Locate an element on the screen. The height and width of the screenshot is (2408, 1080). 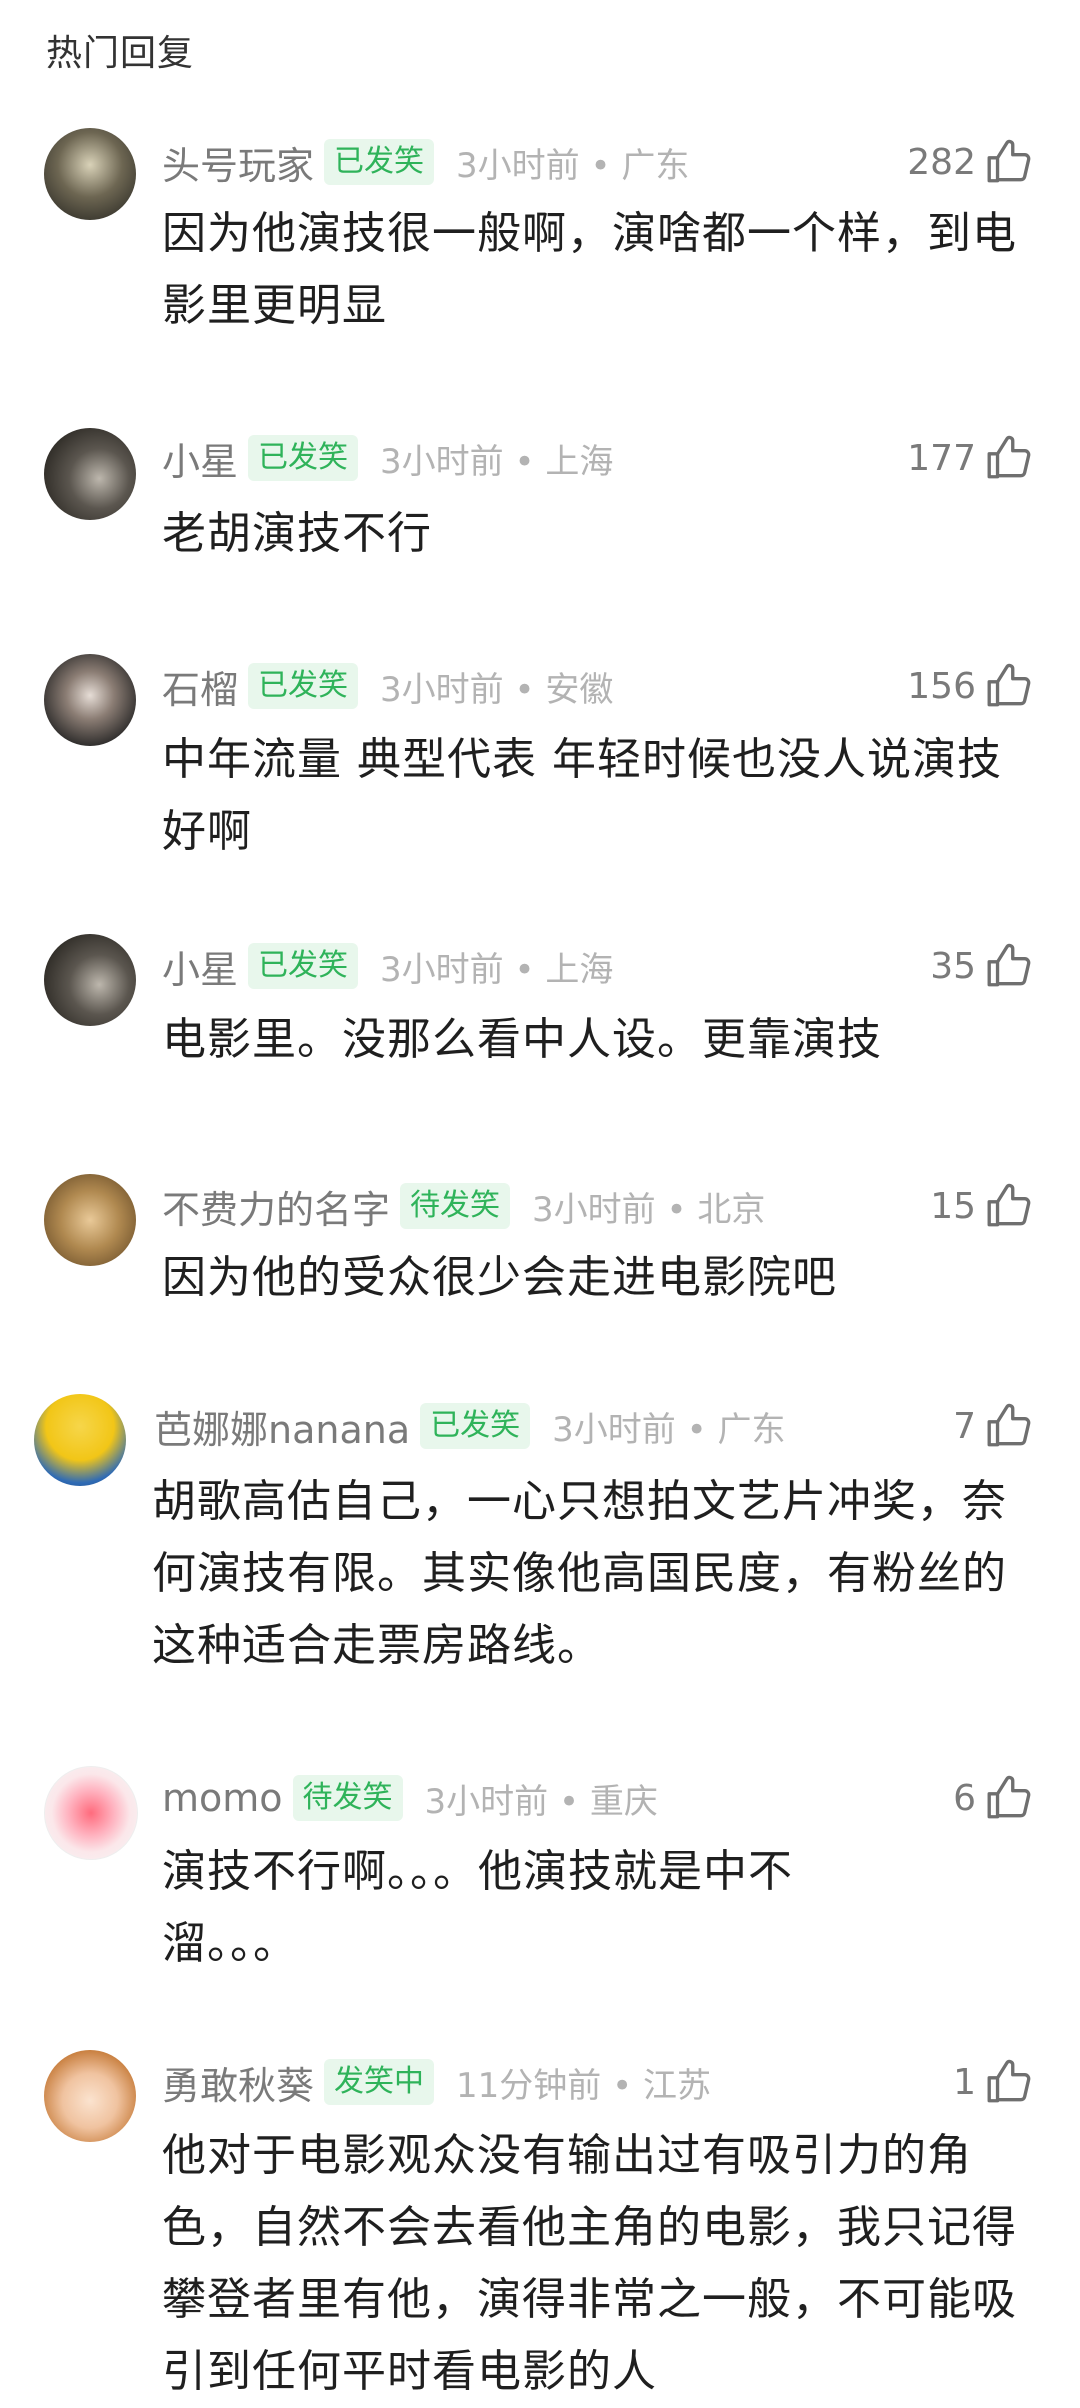
comment-text: 因为他演技很一般啊，演啥都一个样，到电影里更明显 is located at coordinates (589, 269).